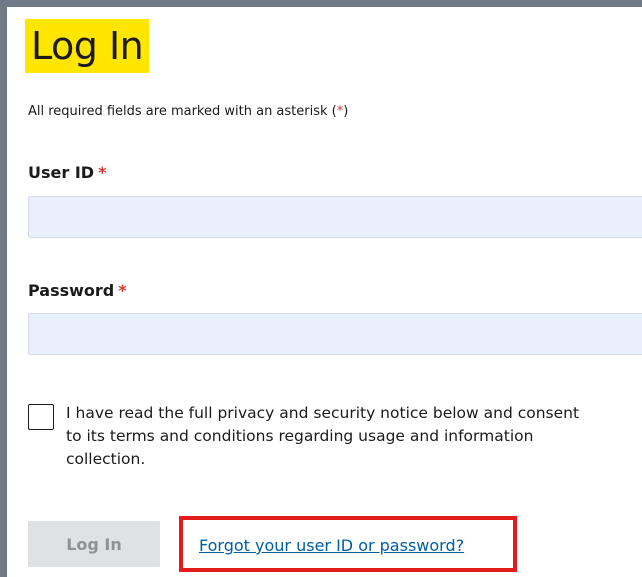 This screenshot has width=642, height=577. Describe the element at coordinates (122, 290) in the screenshot. I see `password-required-marker: *` at that location.